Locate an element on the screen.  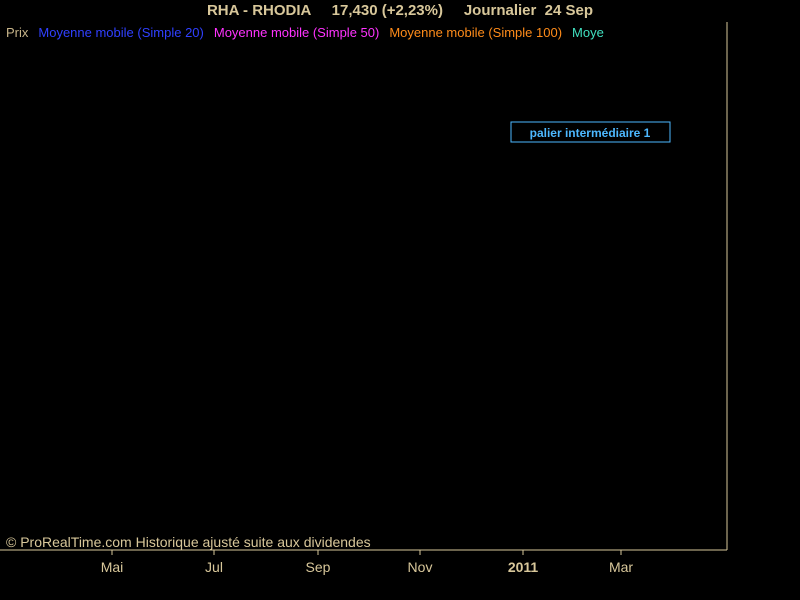
x-tick-label-5: Mar is located at coordinates (621, 567).